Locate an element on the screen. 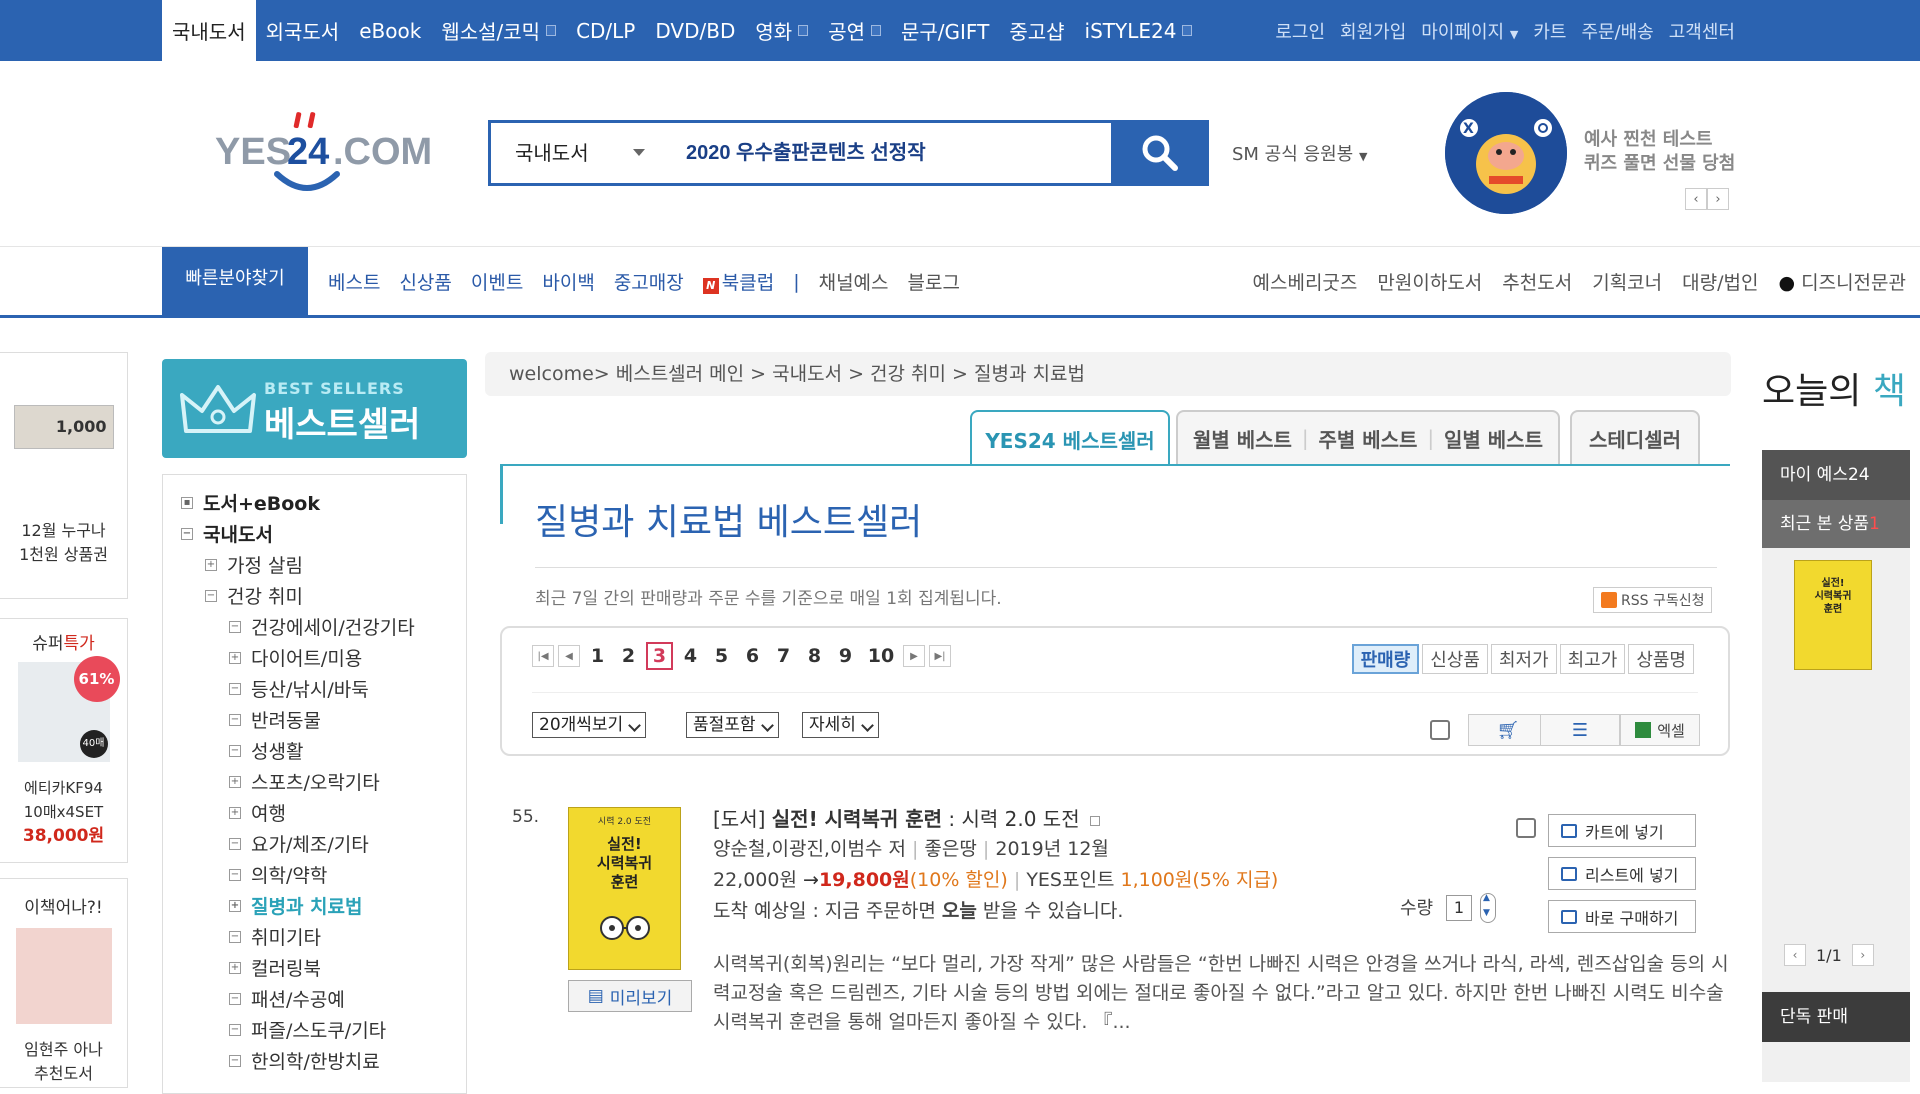 Image resolution: width=1920 pixels, height=1094 pixels. sort-lowest-price: 최저가 is located at coordinates (1523, 659).